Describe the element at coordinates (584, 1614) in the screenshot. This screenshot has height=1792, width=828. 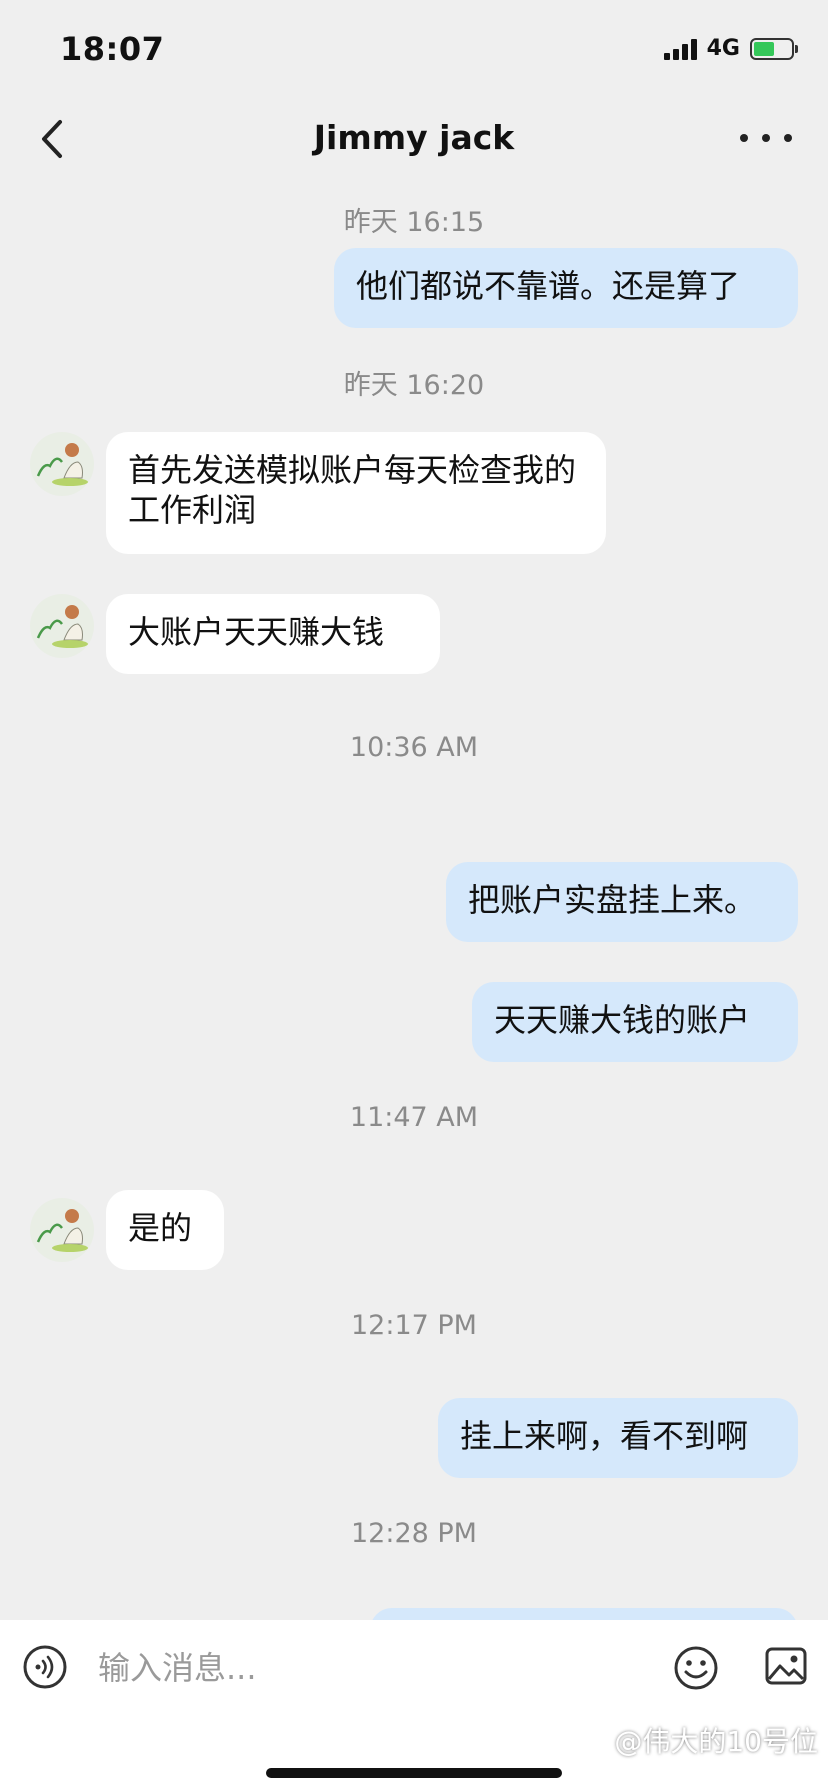
I see `outgoing-message-partial` at that location.